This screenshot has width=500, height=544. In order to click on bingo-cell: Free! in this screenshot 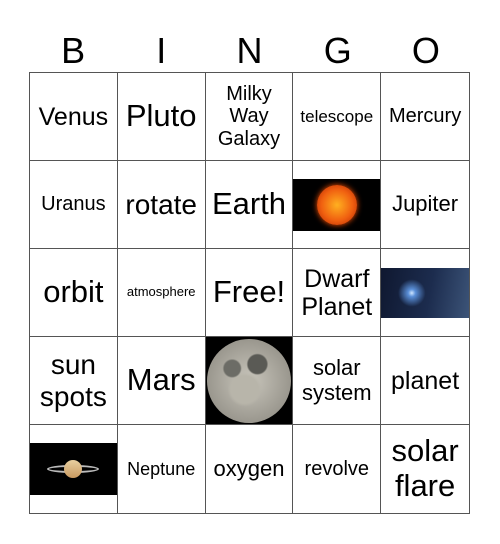, I will do `click(249, 293)`.